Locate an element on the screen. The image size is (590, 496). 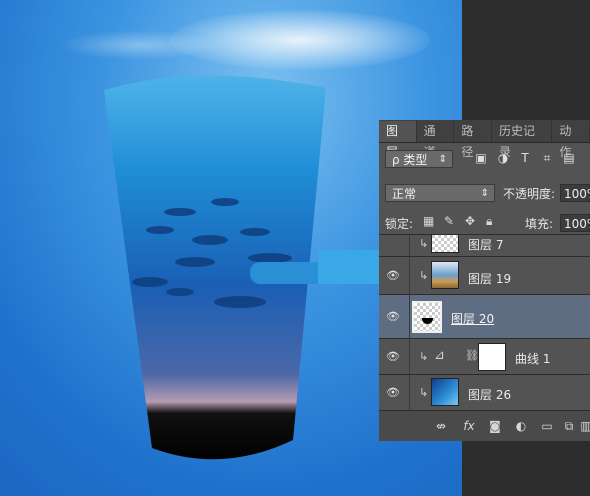
adjustment-filter-icon: ◑ is located at coordinates (503, 158).